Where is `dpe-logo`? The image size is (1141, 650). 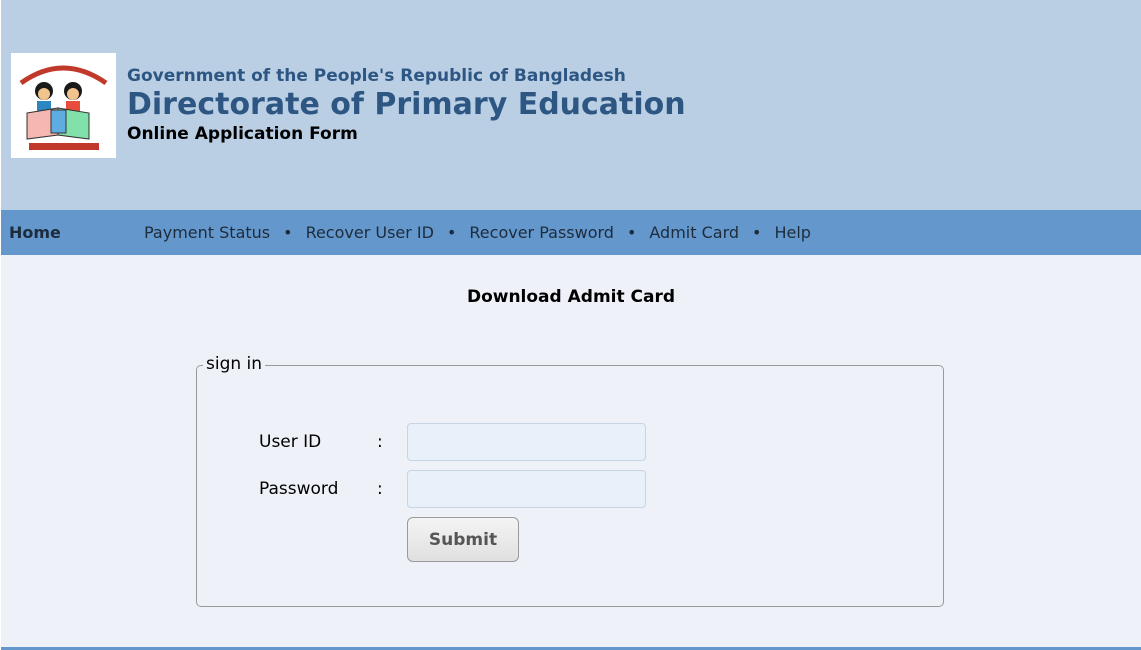 dpe-logo is located at coordinates (63, 105).